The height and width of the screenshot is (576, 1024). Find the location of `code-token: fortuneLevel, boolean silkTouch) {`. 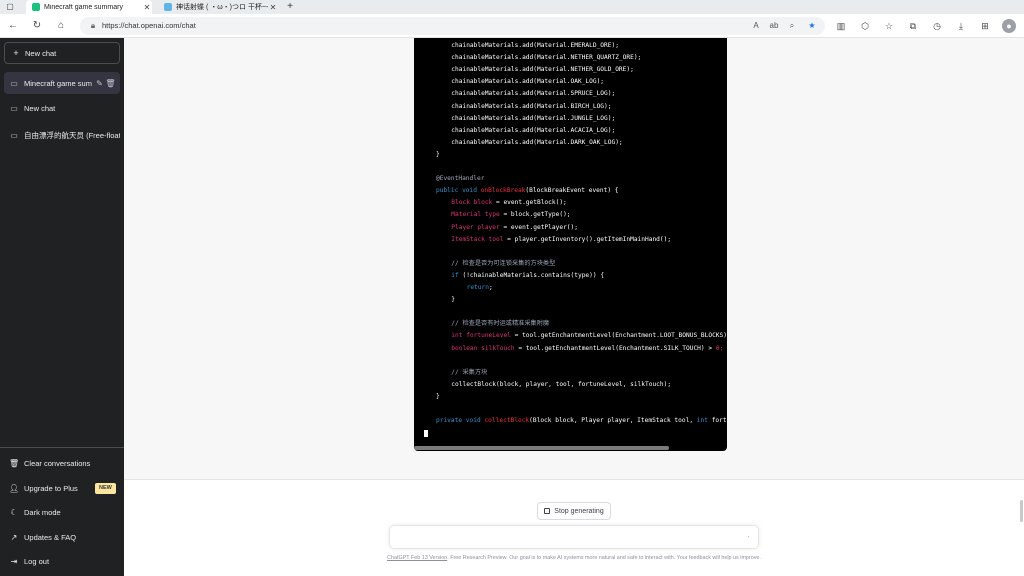

code-token: fortuneLevel, boolean silkTouch) { is located at coordinates (719, 421).